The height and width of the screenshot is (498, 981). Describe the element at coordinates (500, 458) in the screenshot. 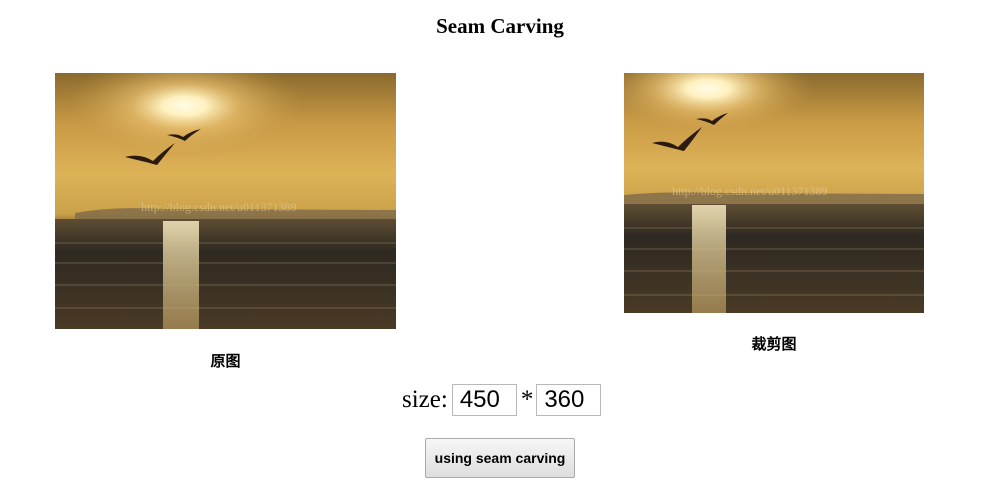

I see `seam-carving-button: using seam carving` at that location.